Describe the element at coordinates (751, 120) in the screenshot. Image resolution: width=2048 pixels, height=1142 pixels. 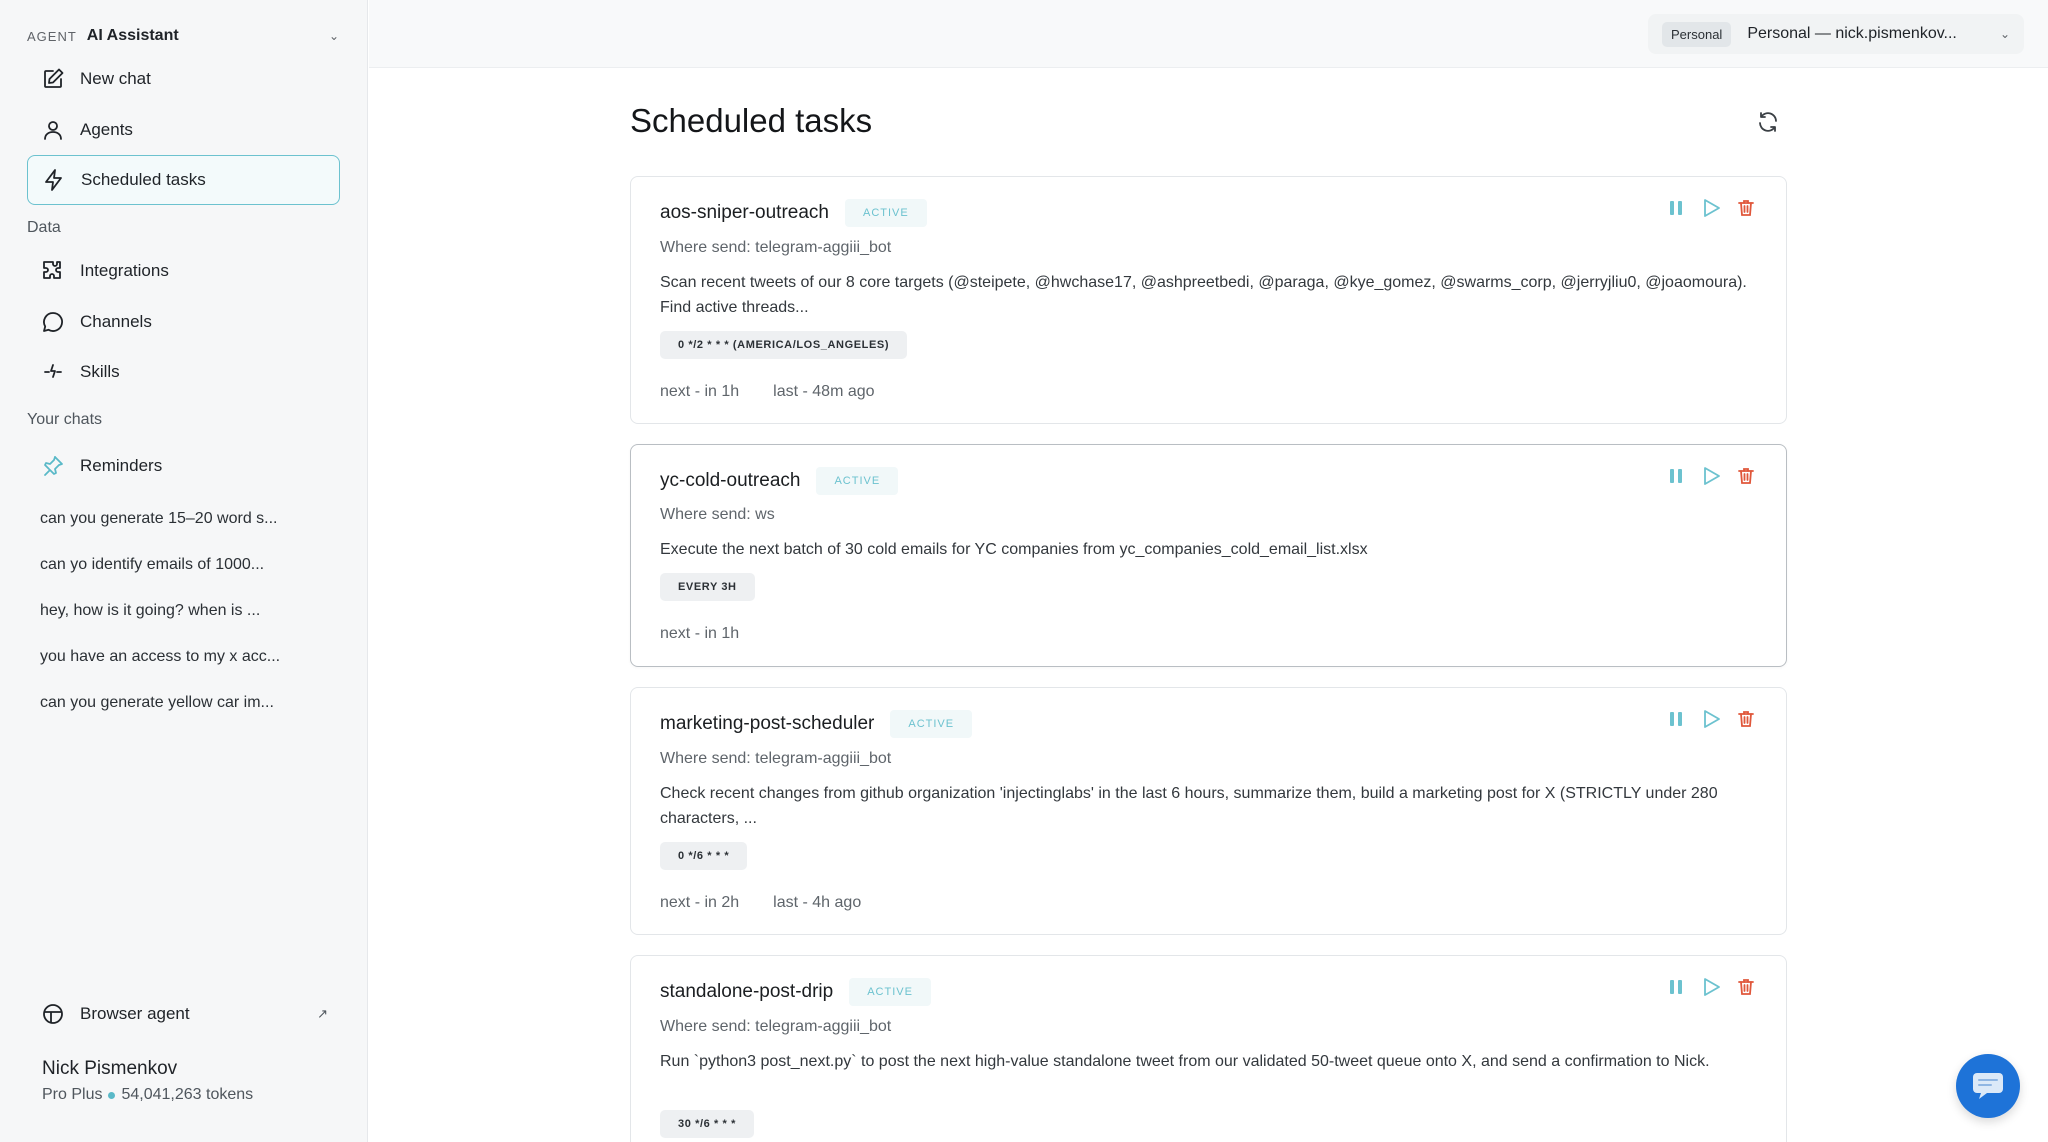
I see `page-title: Scheduled tasks` at that location.